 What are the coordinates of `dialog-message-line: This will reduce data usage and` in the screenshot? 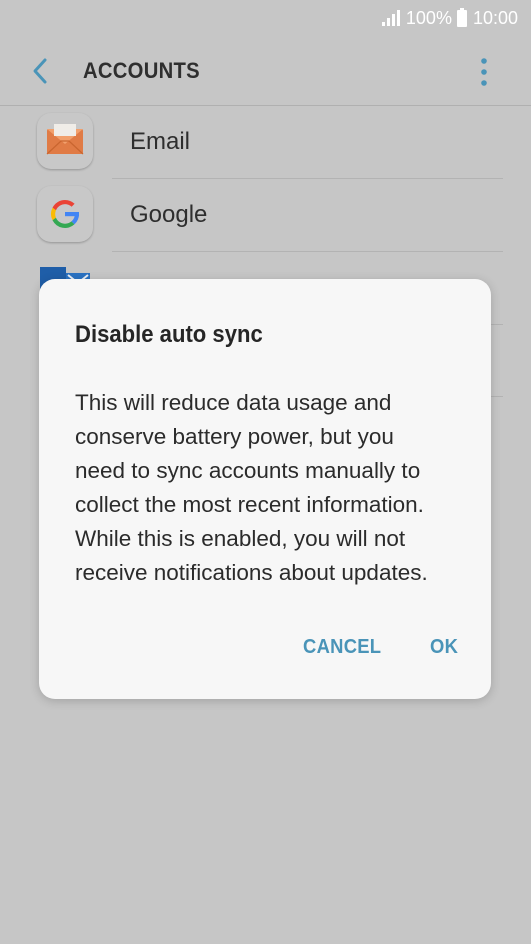 It's located at (233, 402).